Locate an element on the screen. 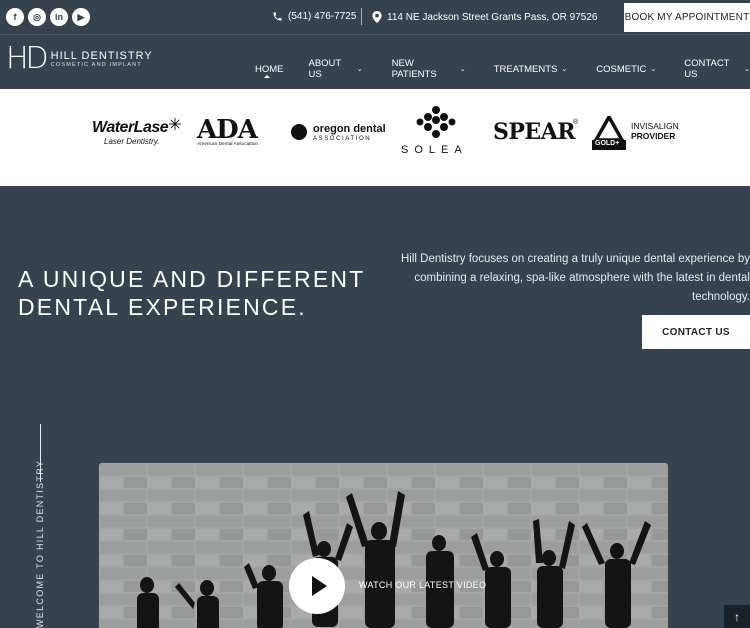  play-button is located at coordinates (317, 586).